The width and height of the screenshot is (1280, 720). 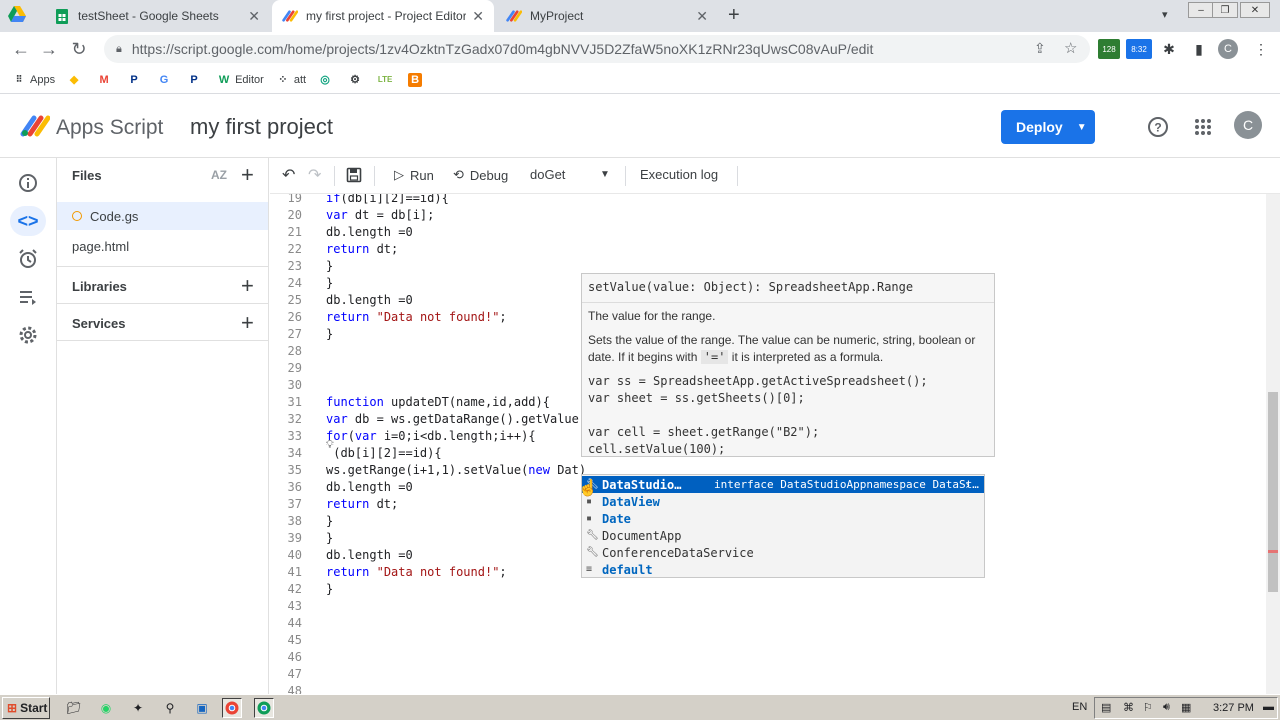 I want to click on overview-info-icon, so click(x=28, y=183).